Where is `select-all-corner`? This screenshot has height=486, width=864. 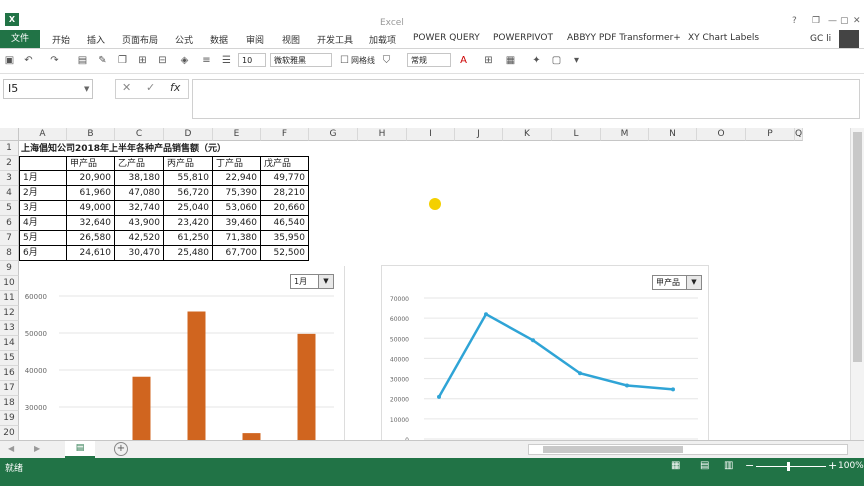
select-all-corner is located at coordinates (9, 134).